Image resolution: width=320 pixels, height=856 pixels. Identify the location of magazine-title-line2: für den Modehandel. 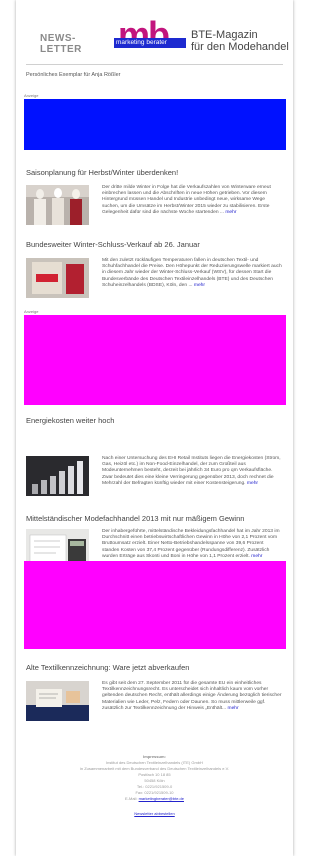
(240, 47).